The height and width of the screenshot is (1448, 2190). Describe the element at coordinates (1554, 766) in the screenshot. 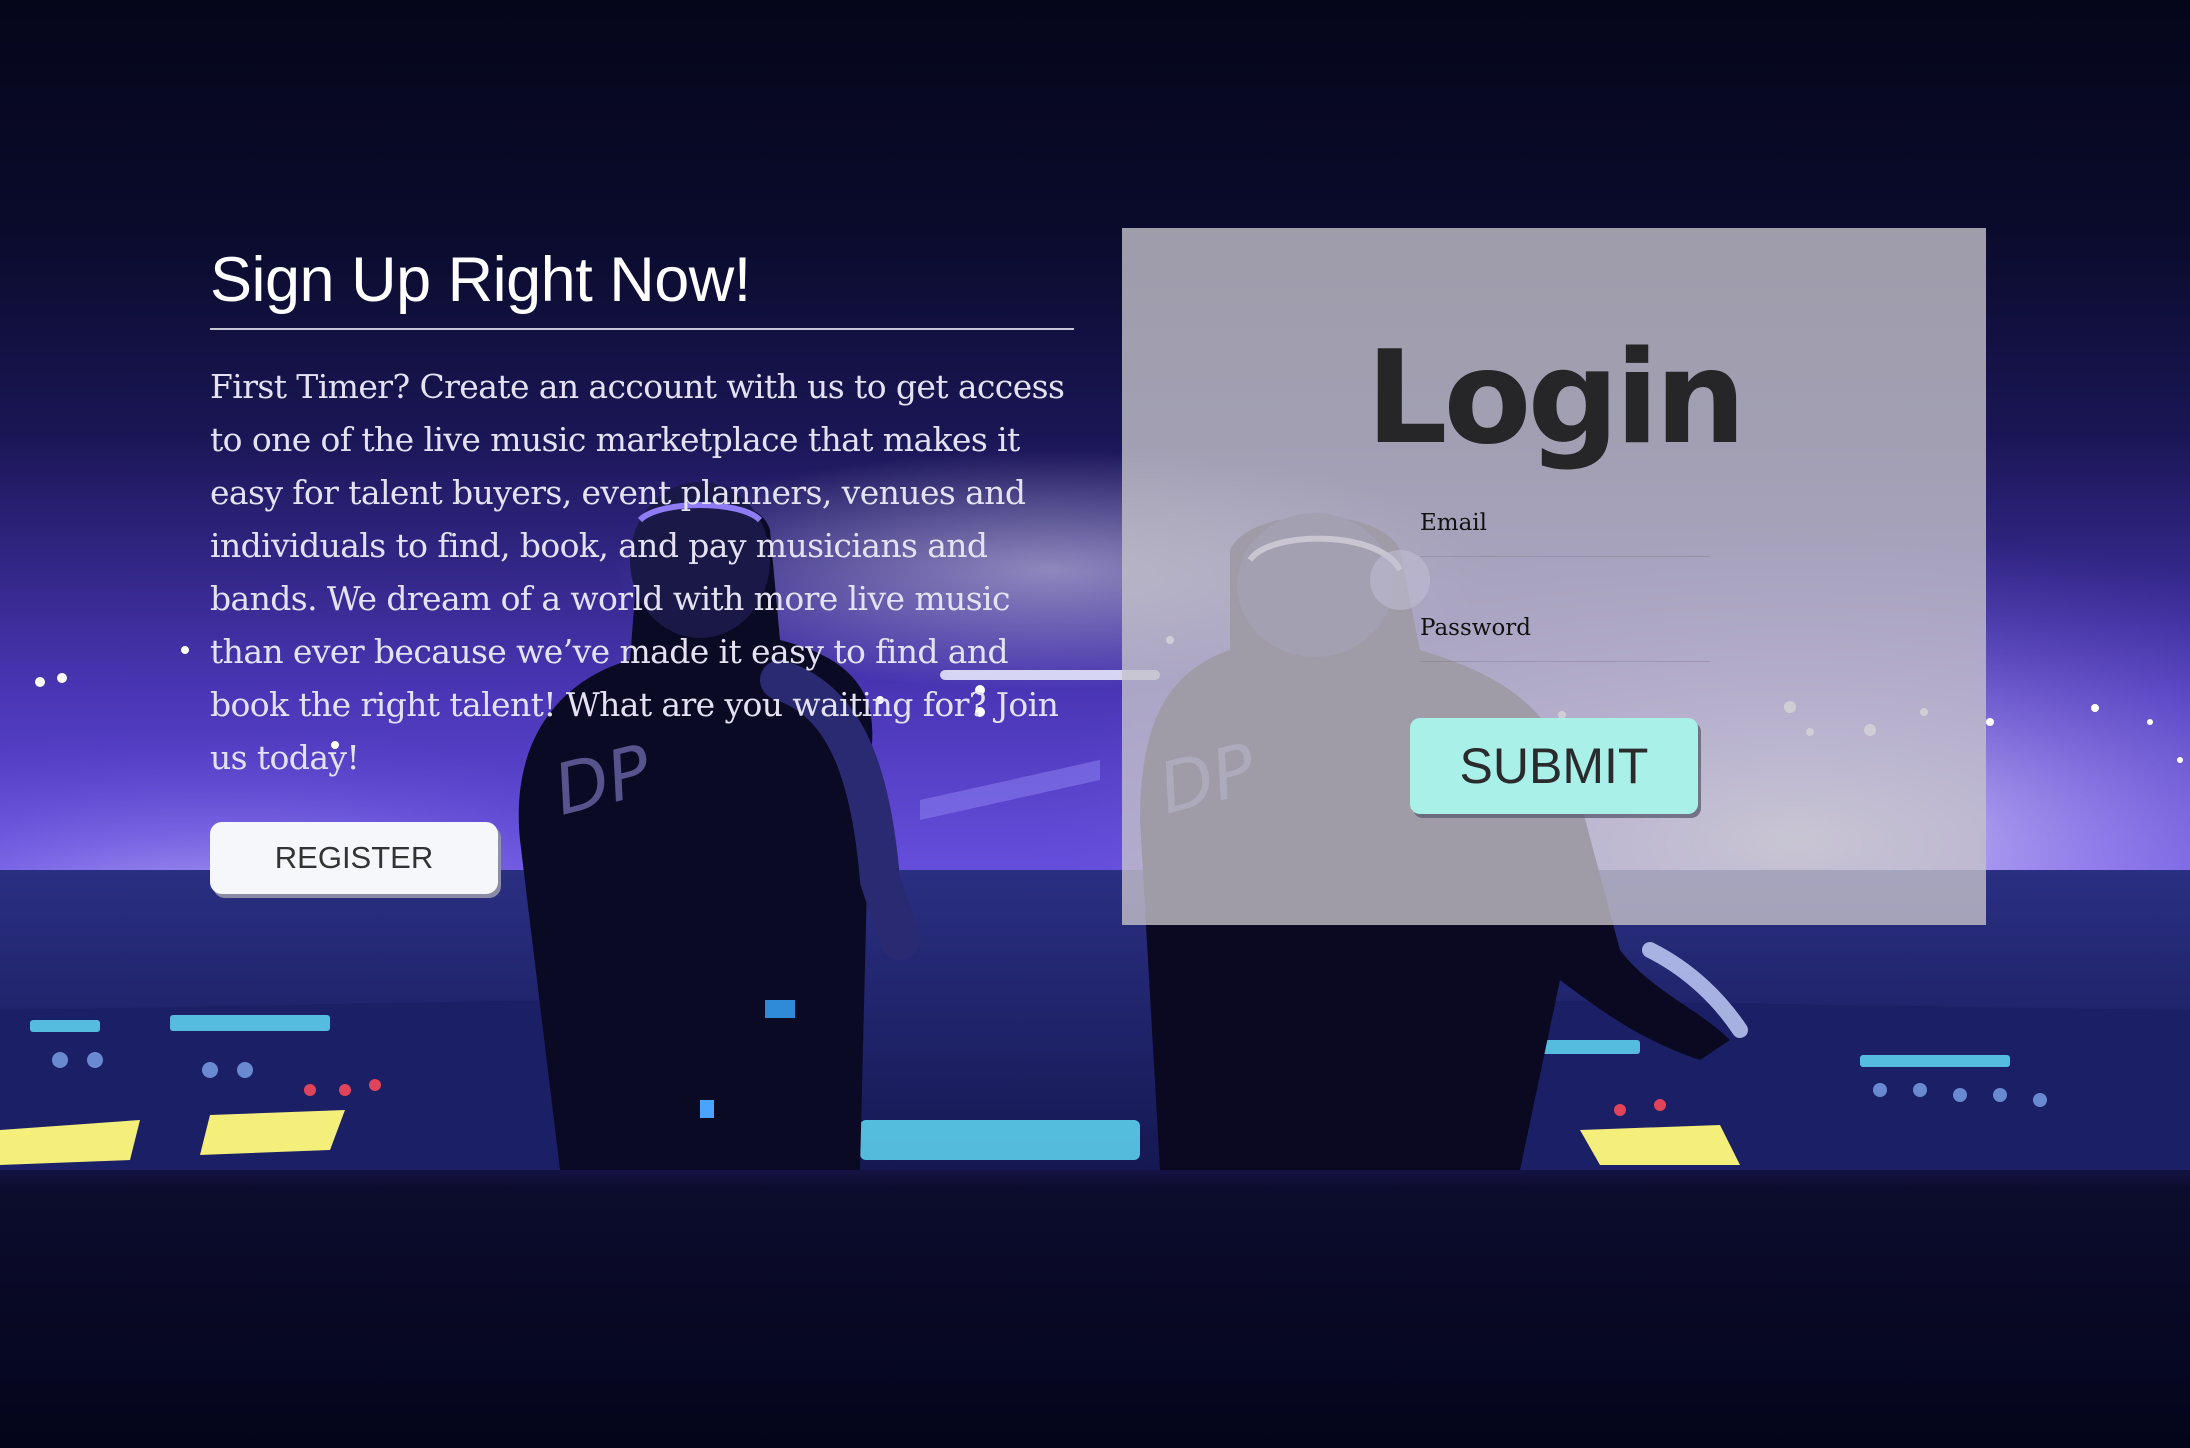

I see `submit-button: SUBMIT` at that location.